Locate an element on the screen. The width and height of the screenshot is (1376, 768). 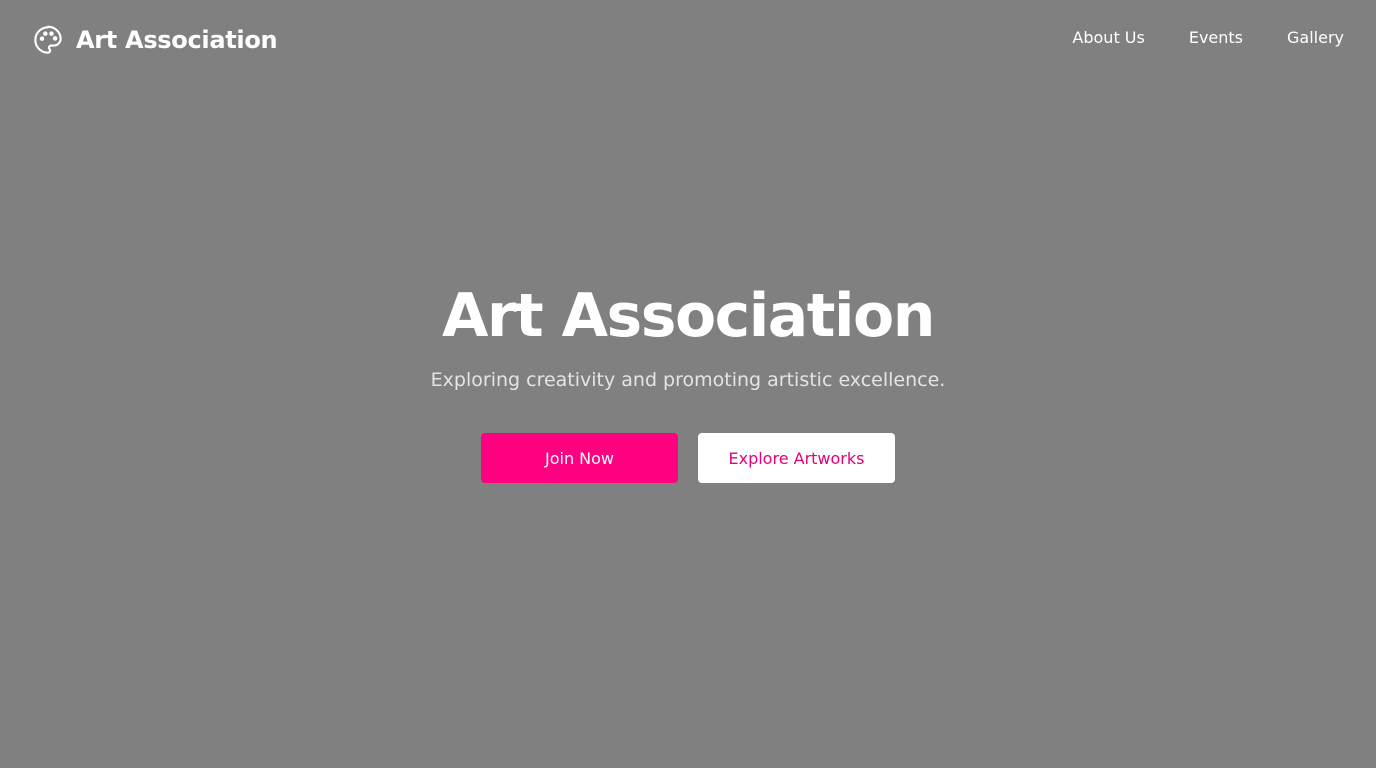
hero-title: Art Association is located at coordinates (688, 316).